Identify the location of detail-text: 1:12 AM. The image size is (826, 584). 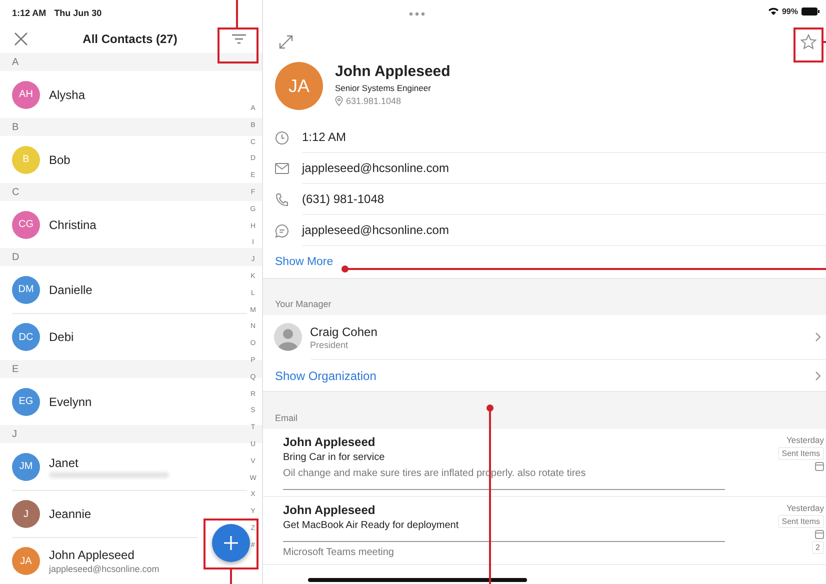
(564, 137).